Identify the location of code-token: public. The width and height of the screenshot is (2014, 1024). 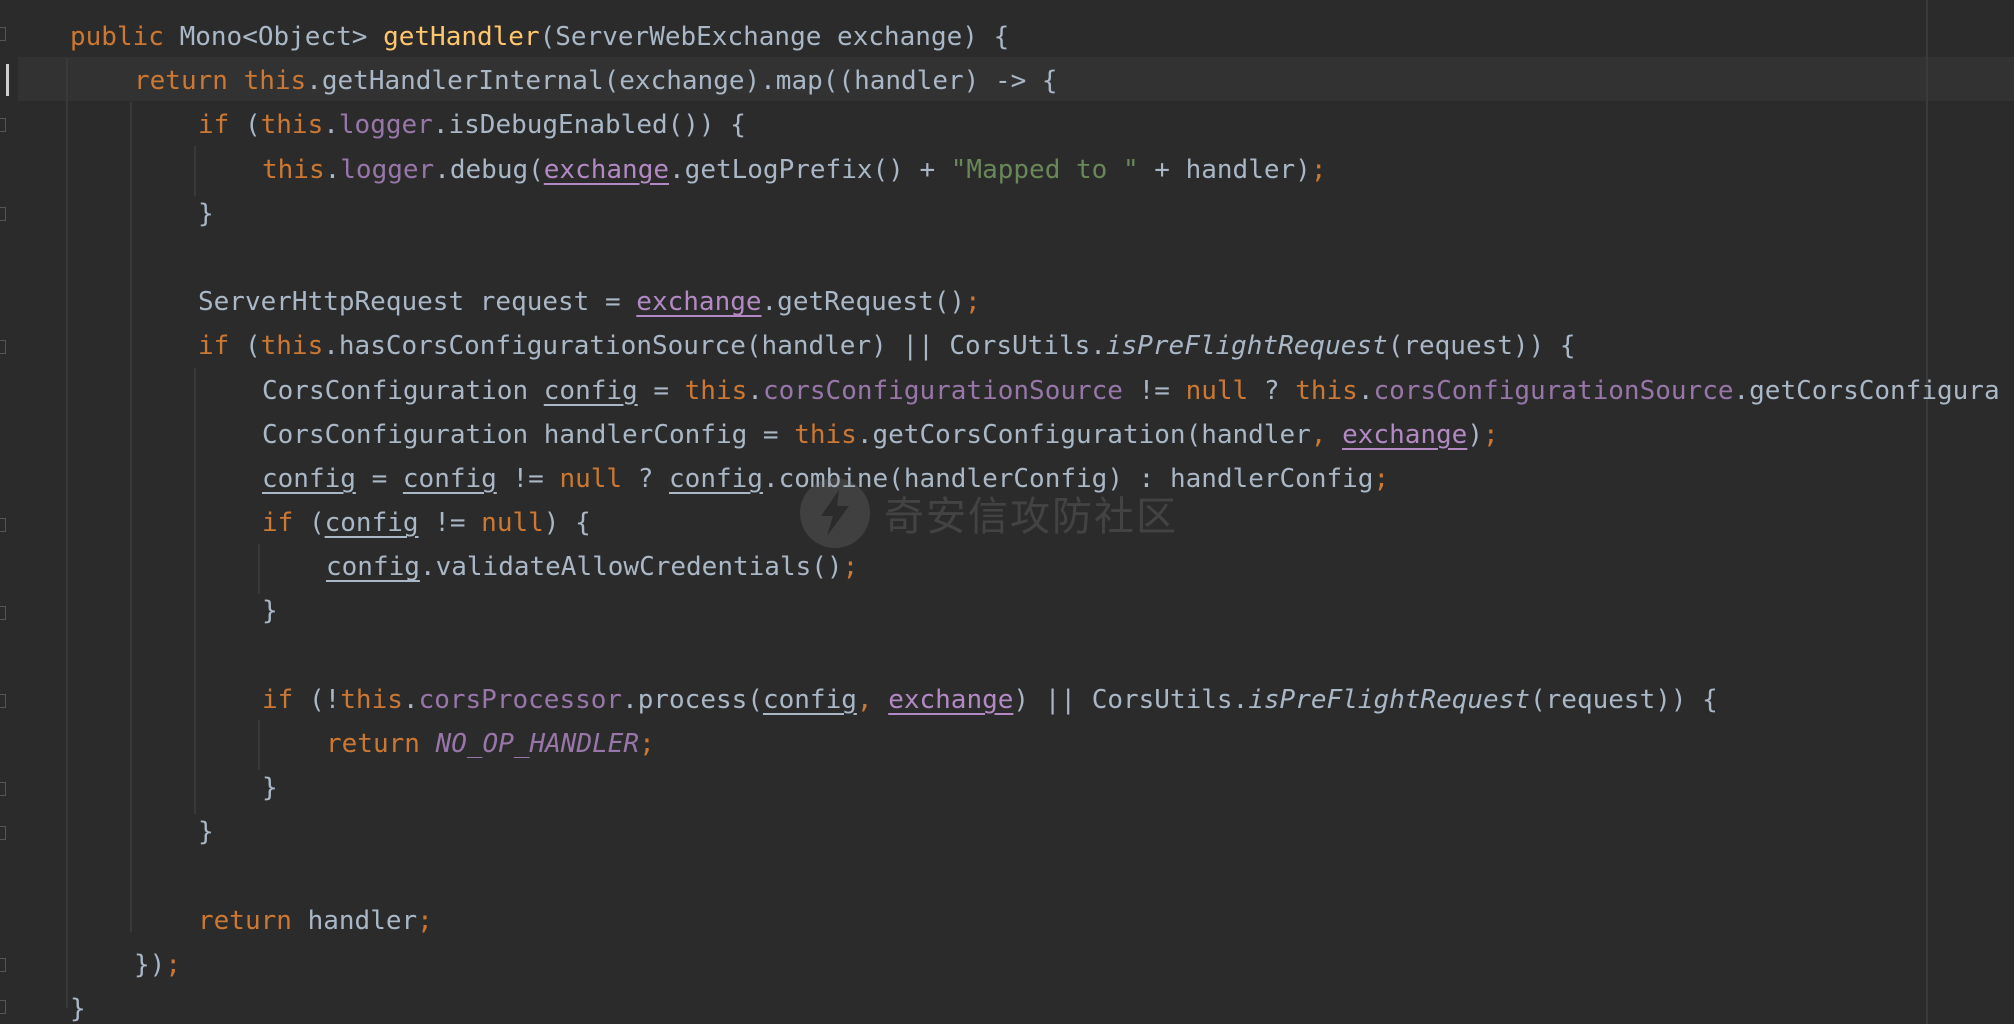
(117, 37).